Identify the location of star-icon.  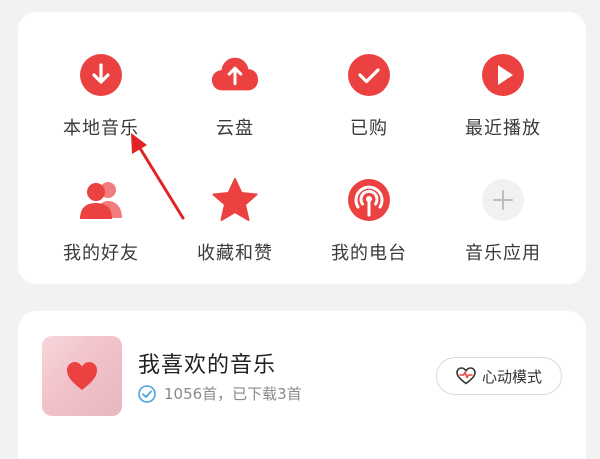
(235, 200).